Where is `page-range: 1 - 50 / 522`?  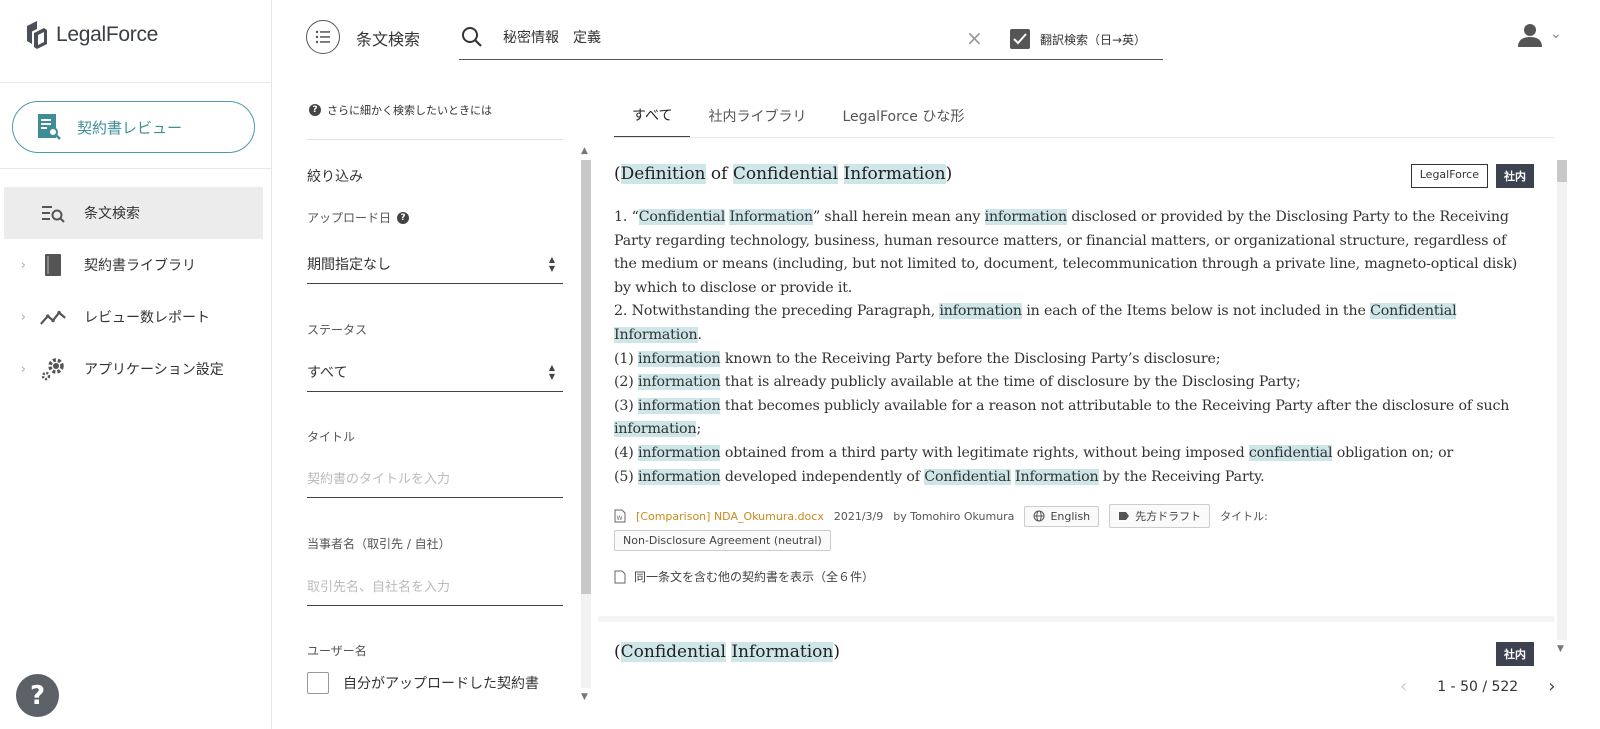
page-range: 1 - 50 / 522 is located at coordinates (1478, 686).